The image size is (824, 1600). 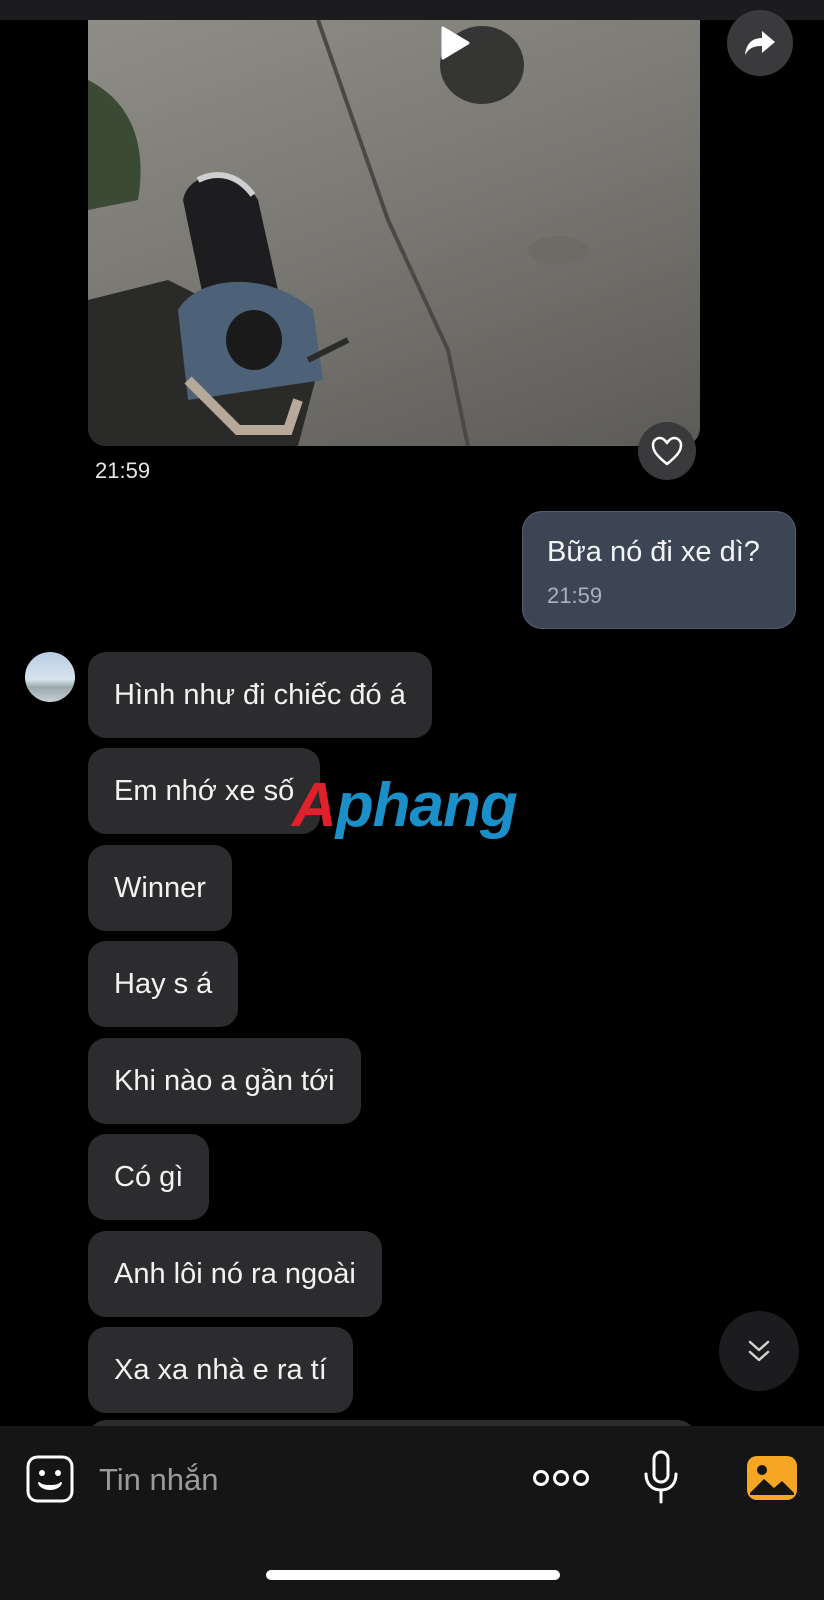 What do you see at coordinates (50, 1479) in the screenshot?
I see `sticker-icon` at bounding box center [50, 1479].